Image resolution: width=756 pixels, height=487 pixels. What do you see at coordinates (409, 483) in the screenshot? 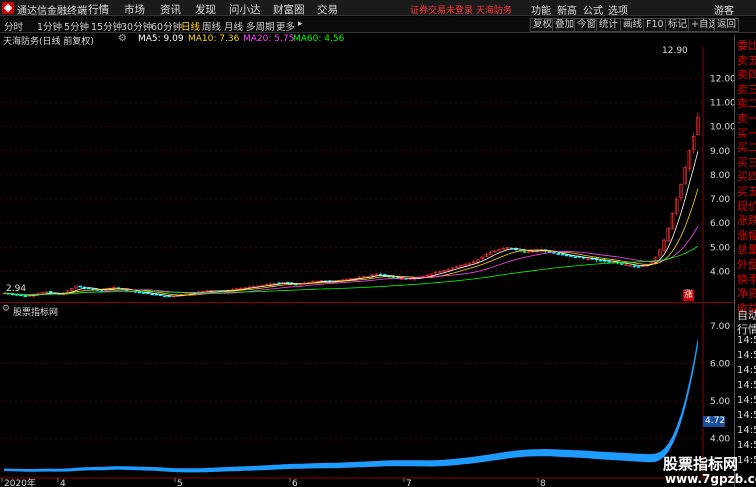
I see `time-tick: 7` at bounding box center [409, 483].